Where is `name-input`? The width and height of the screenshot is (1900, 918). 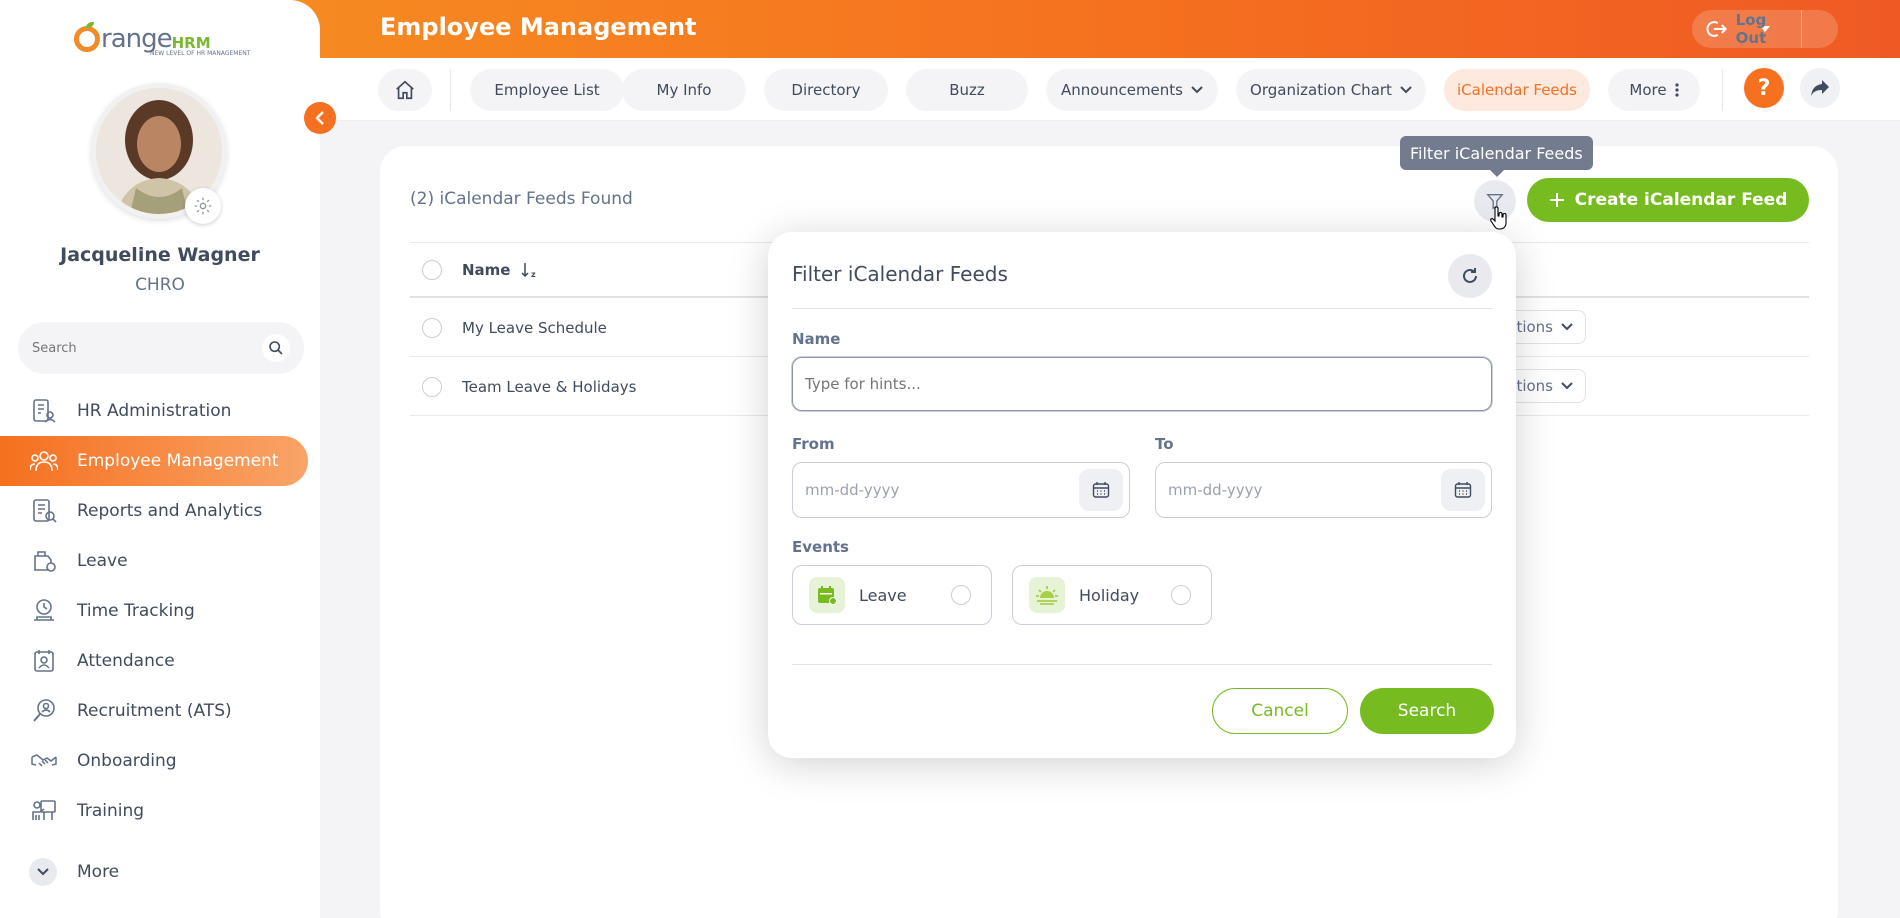 name-input is located at coordinates (1114, 384).